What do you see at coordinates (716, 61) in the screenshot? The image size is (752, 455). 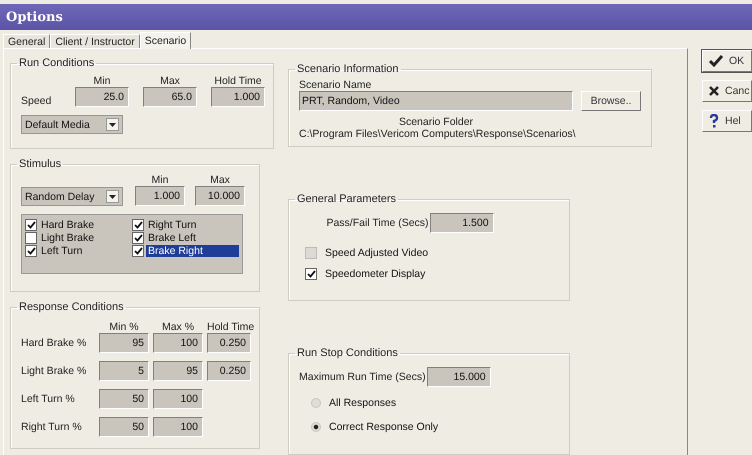 I see `check-icon` at bounding box center [716, 61].